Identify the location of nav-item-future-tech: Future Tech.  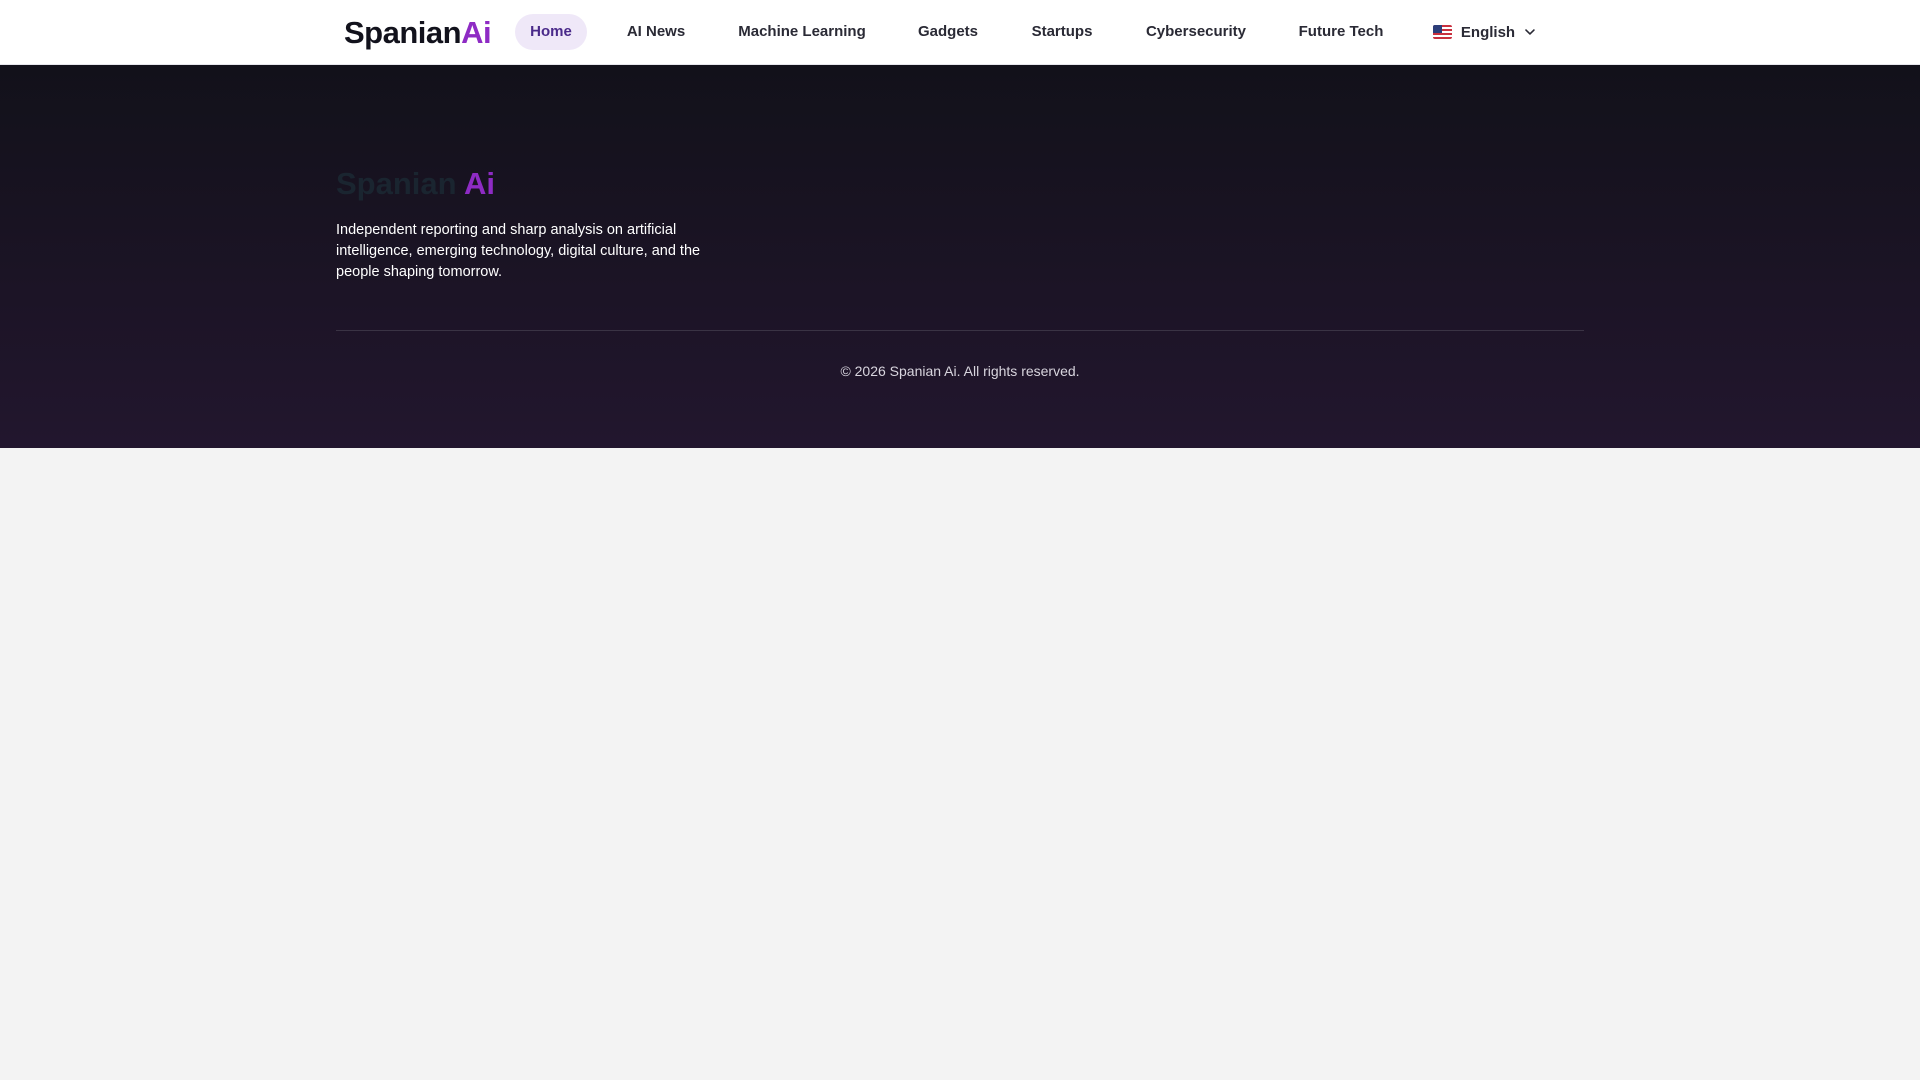
(1341, 32).